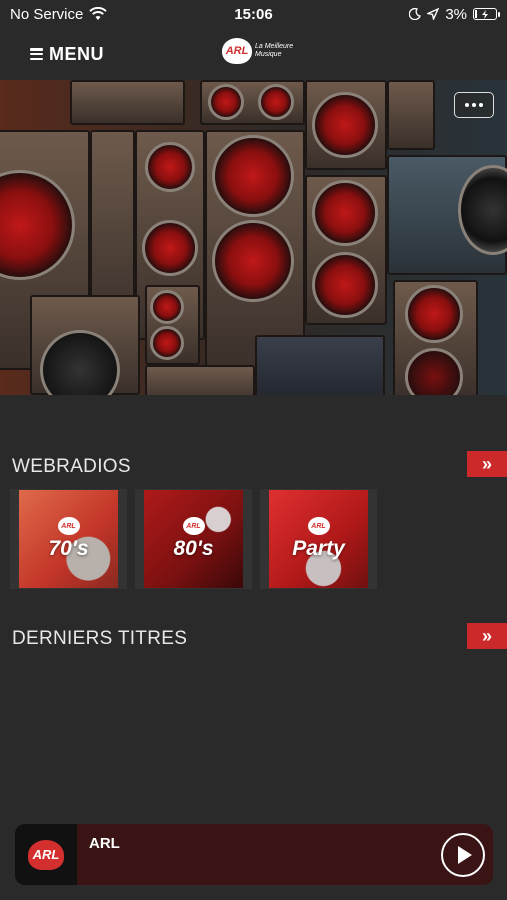 The height and width of the screenshot is (900, 507). I want to click on status-time: 15:06, so click(253, 14).